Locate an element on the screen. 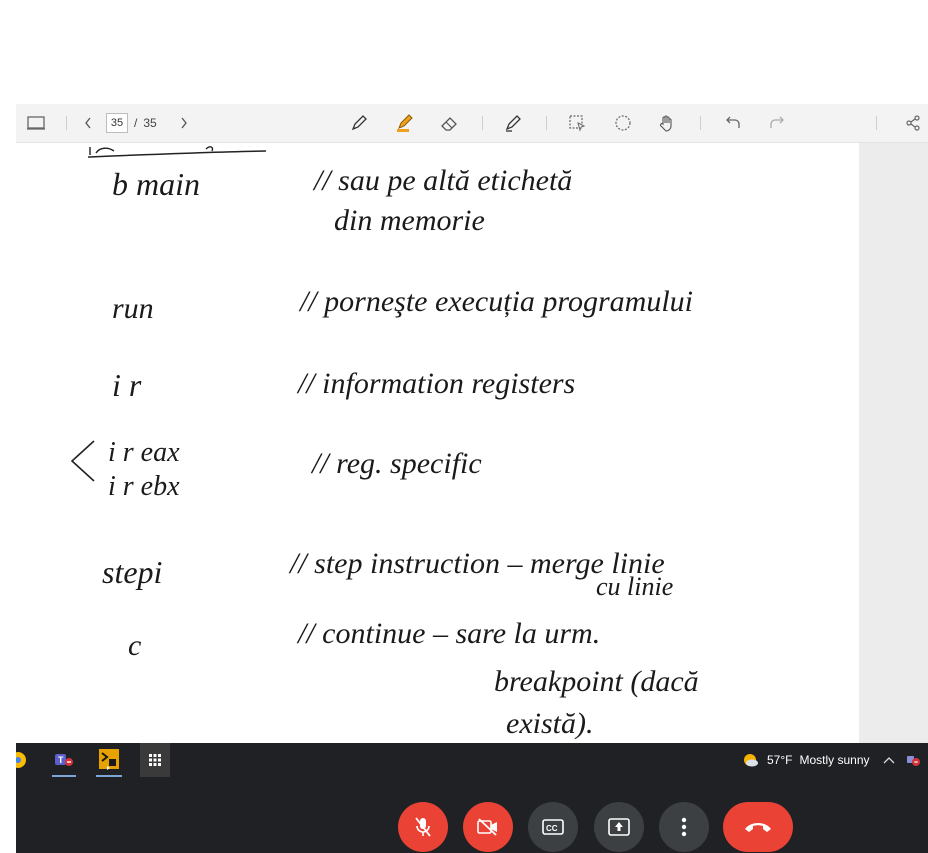  reading-view-icon is located at coordinates (36, 123).